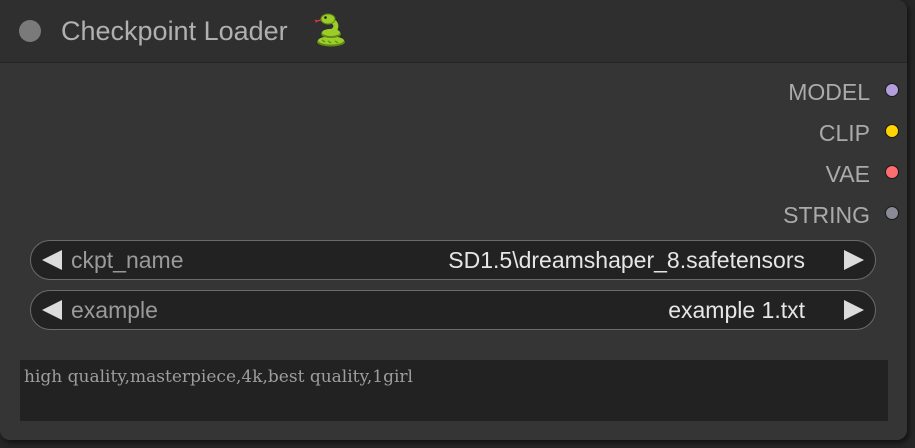 This screenshot has width=915, height=448. What do you see at coordinates (453, 31) in the screenshot?
I see `node-title-bar: Checkpoint Loader` at bounding box center [453, 31].